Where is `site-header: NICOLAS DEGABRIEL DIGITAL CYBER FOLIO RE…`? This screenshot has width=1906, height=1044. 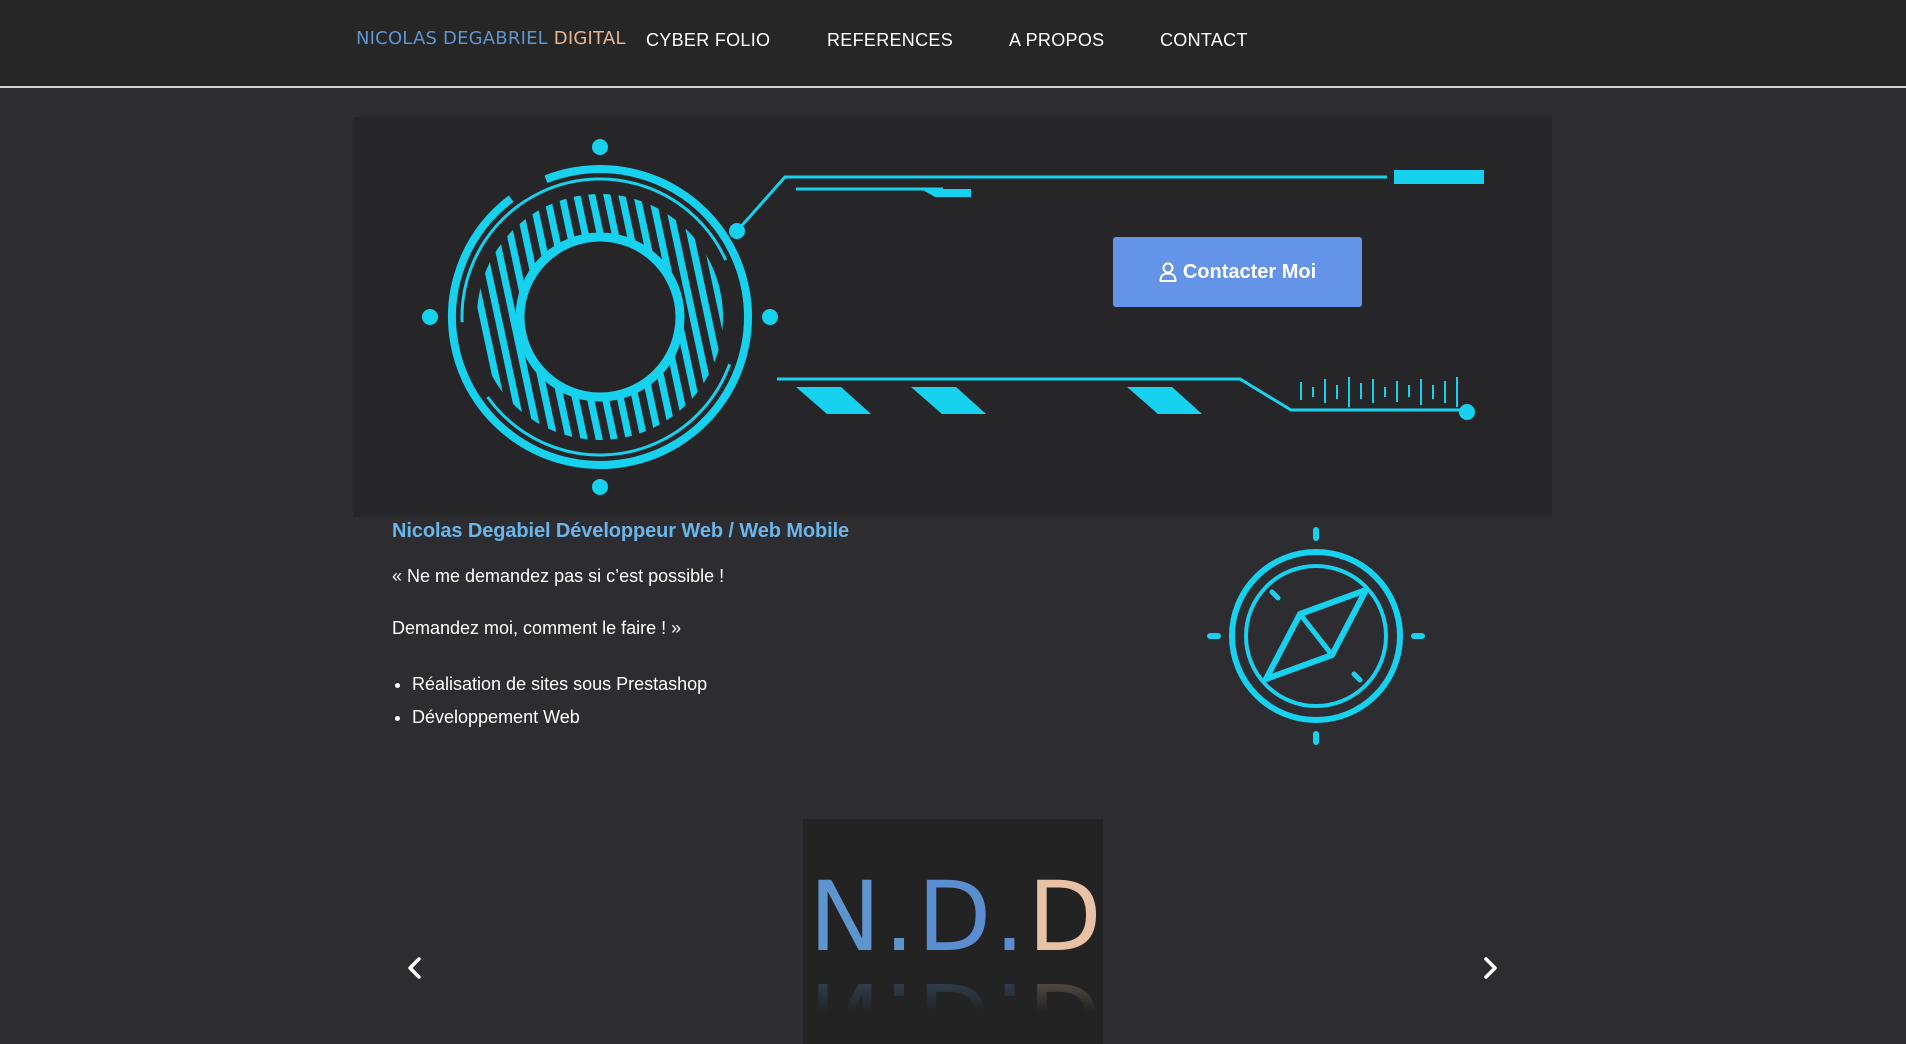
site-header: NICOLAS DEGABRIEL DIGITAL CYBER FOLIO RE… is located at coordinates (953, 44).